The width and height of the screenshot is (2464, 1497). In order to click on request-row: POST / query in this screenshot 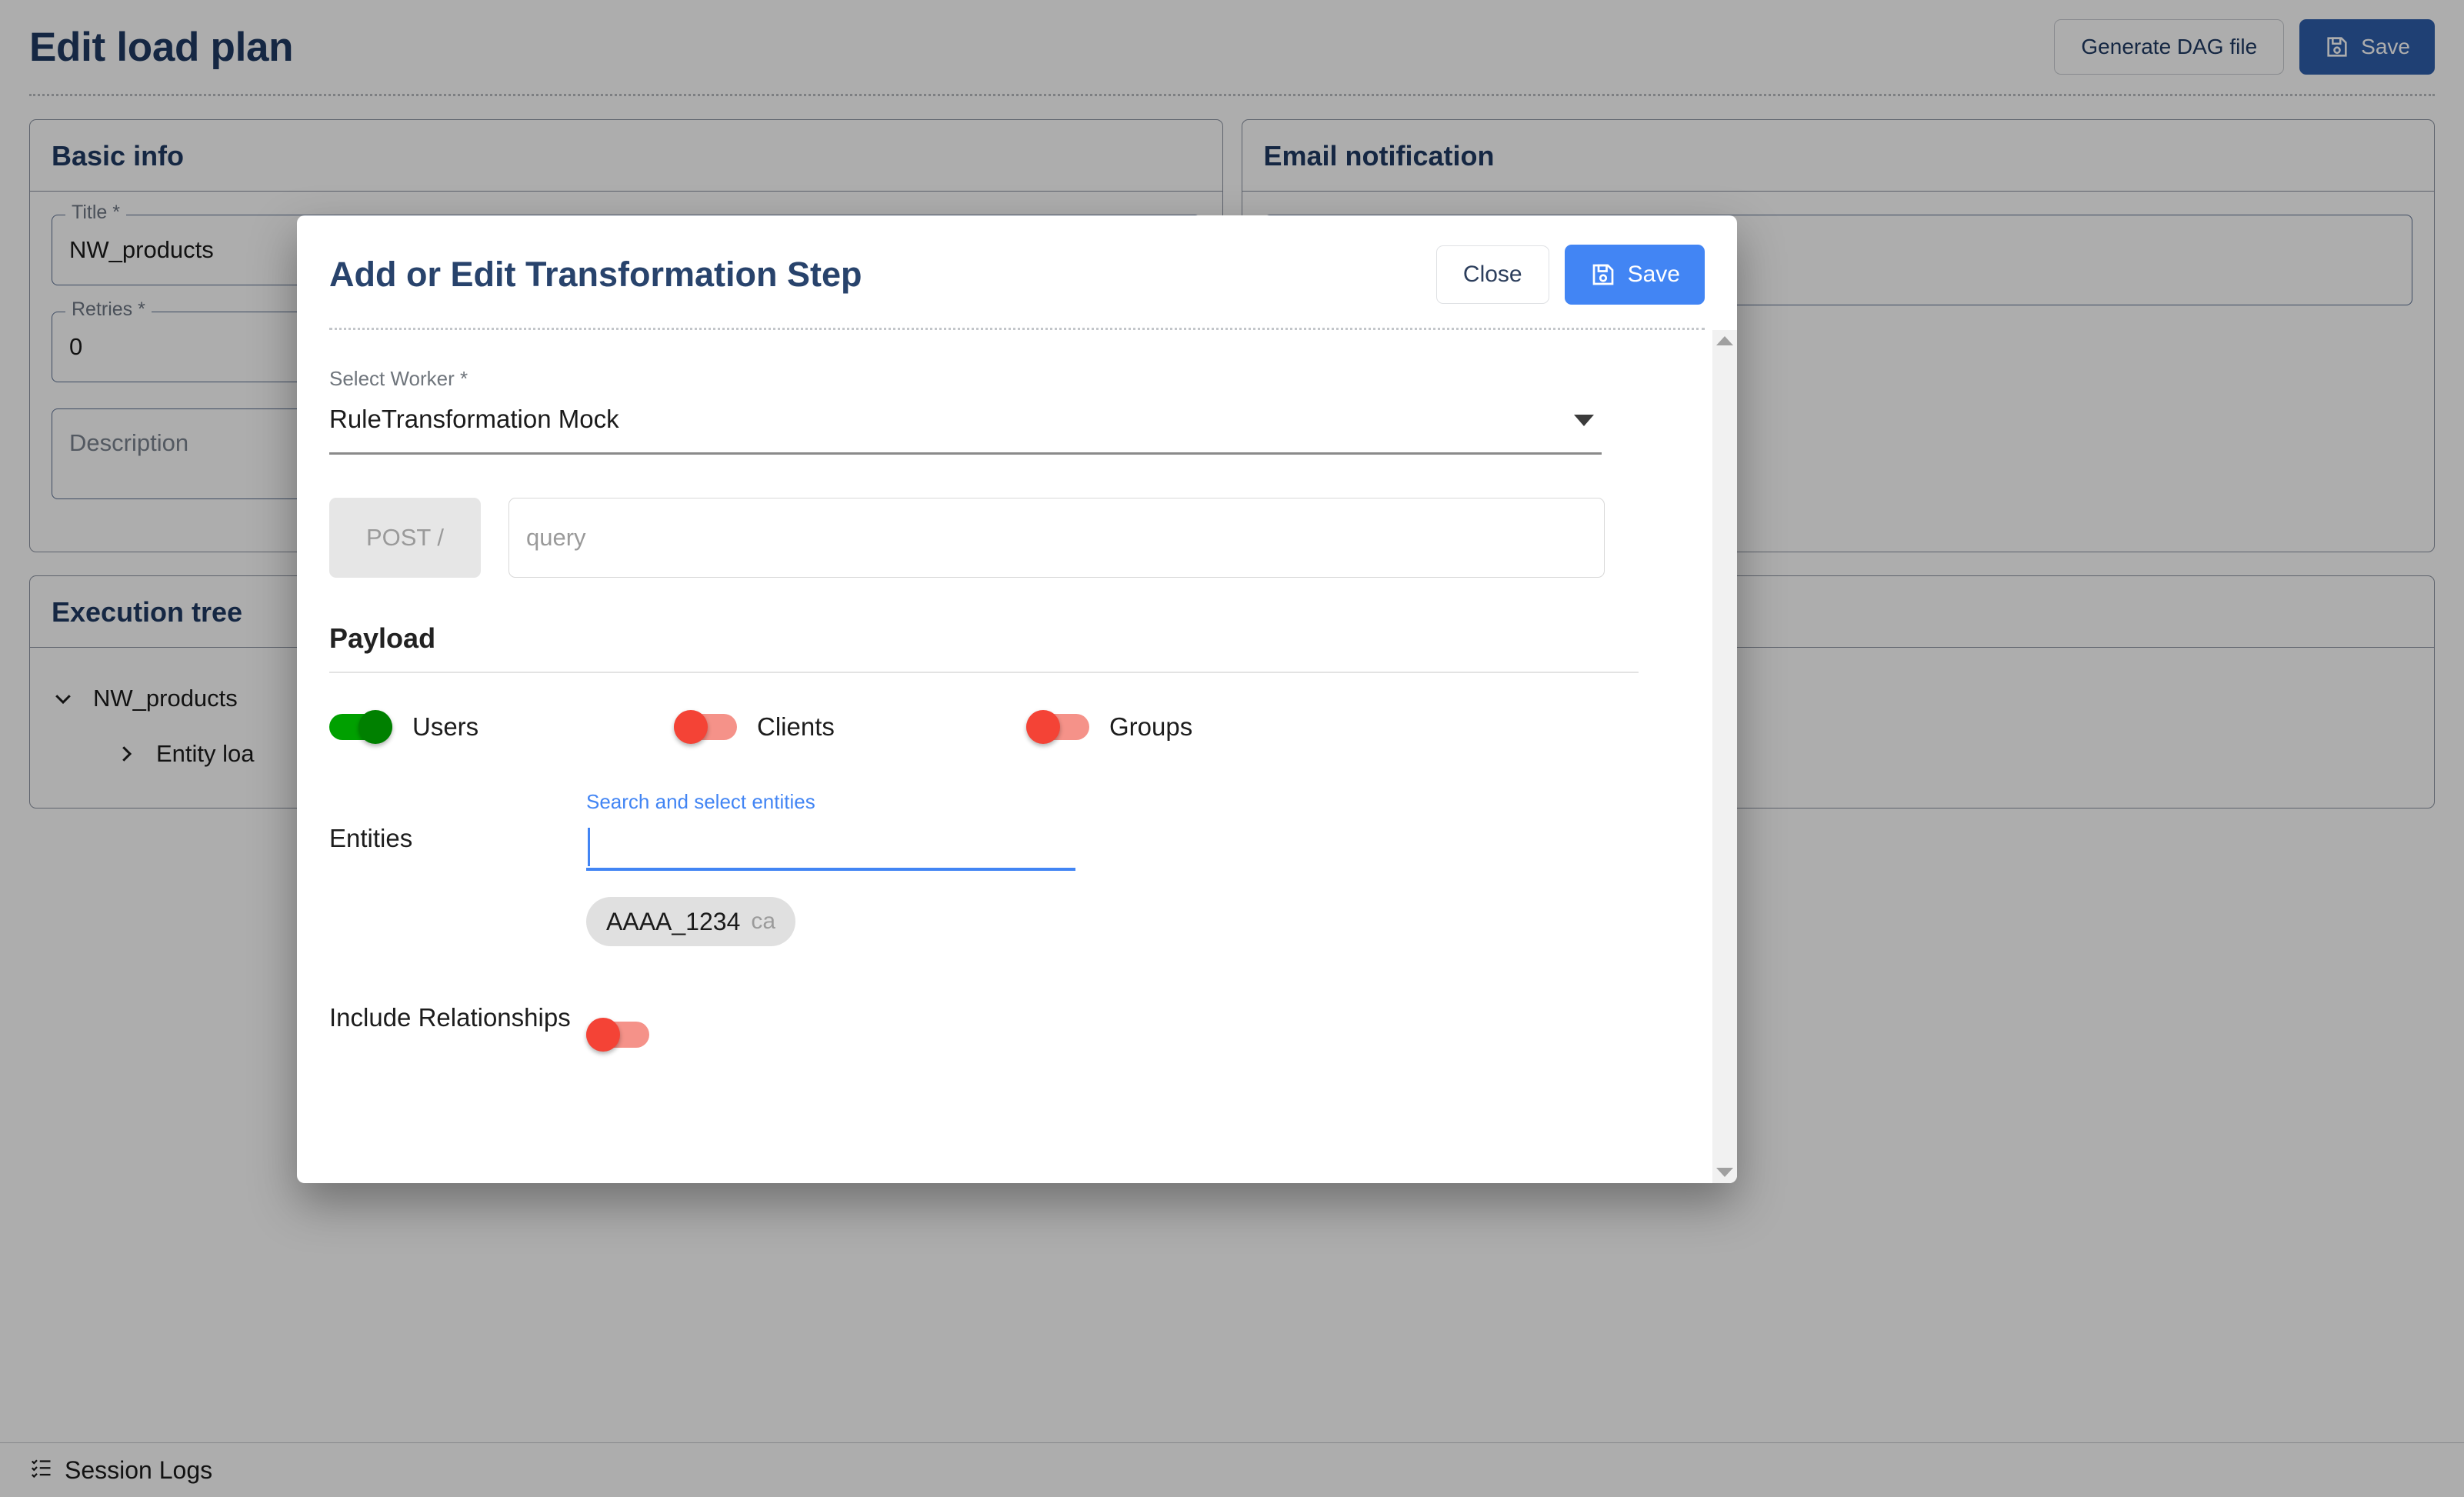, I will do `click(1005, 538)`.